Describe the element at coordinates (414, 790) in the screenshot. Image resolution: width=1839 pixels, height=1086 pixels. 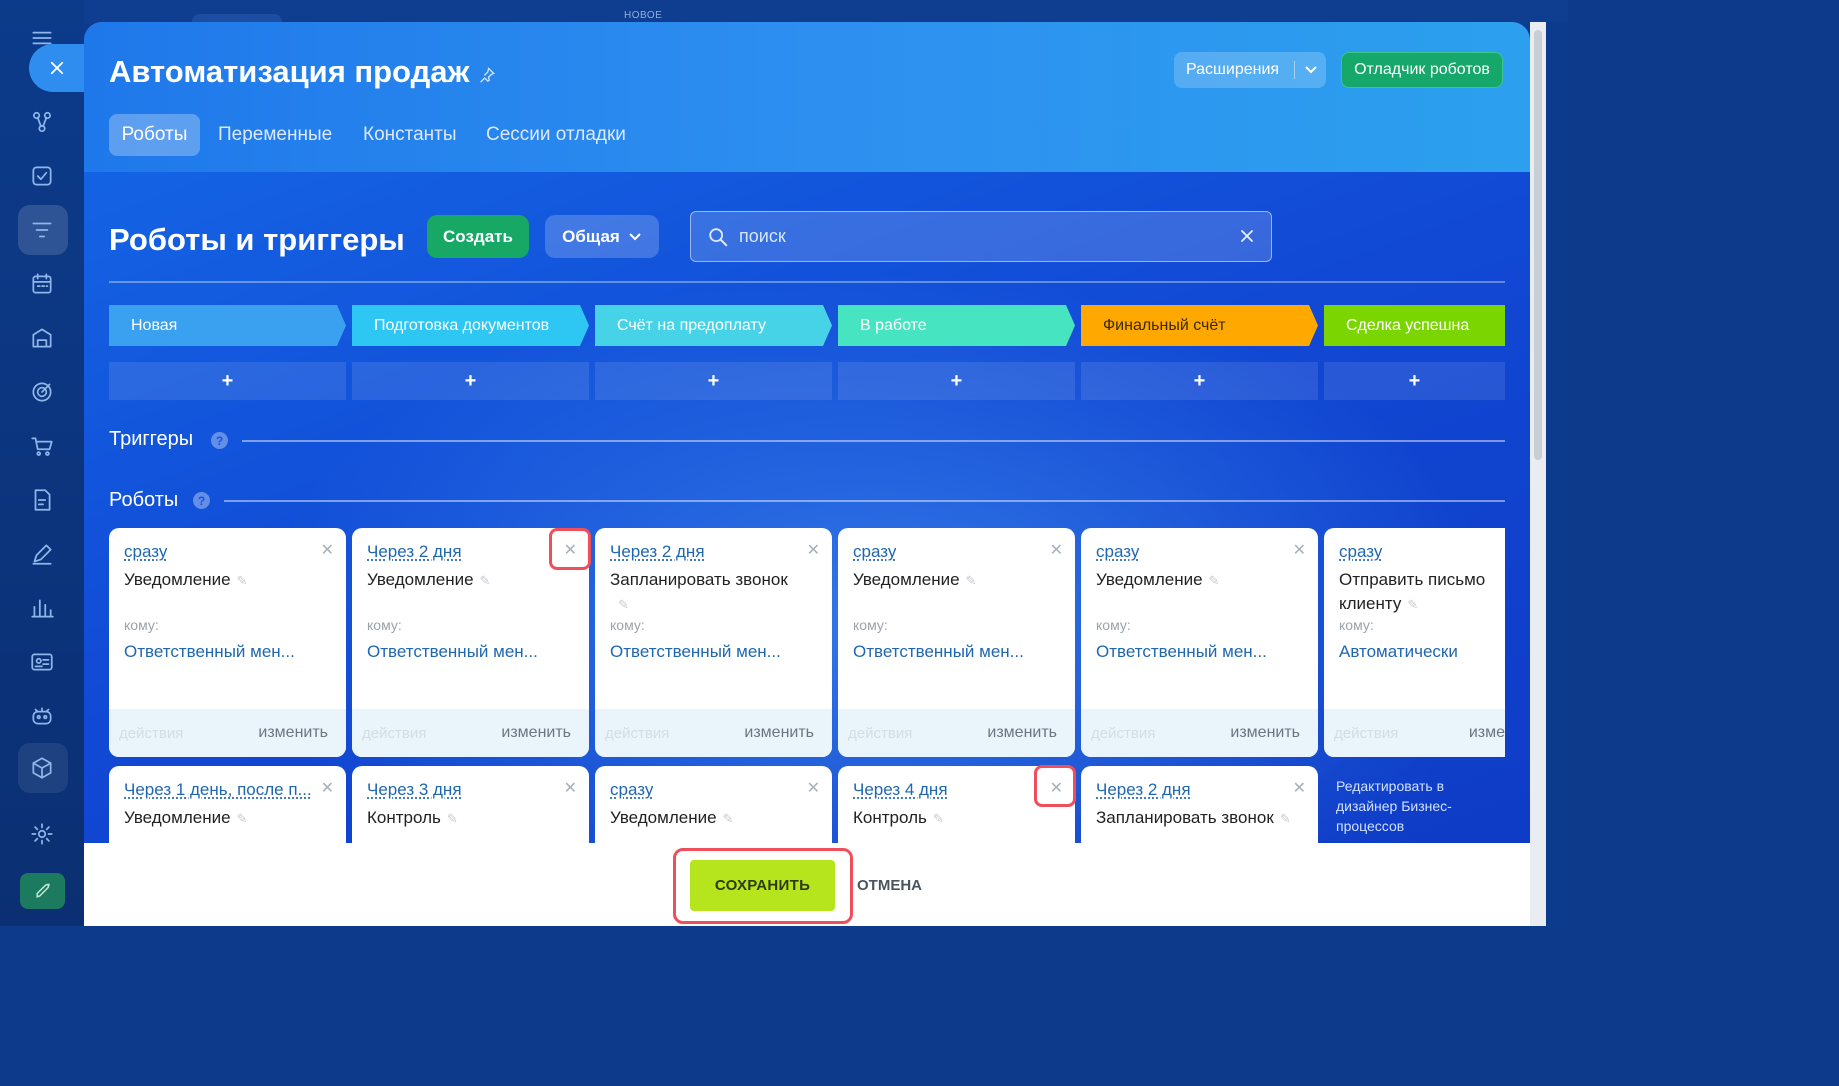
I see `robot-delay: Через 3 дня` at that location.